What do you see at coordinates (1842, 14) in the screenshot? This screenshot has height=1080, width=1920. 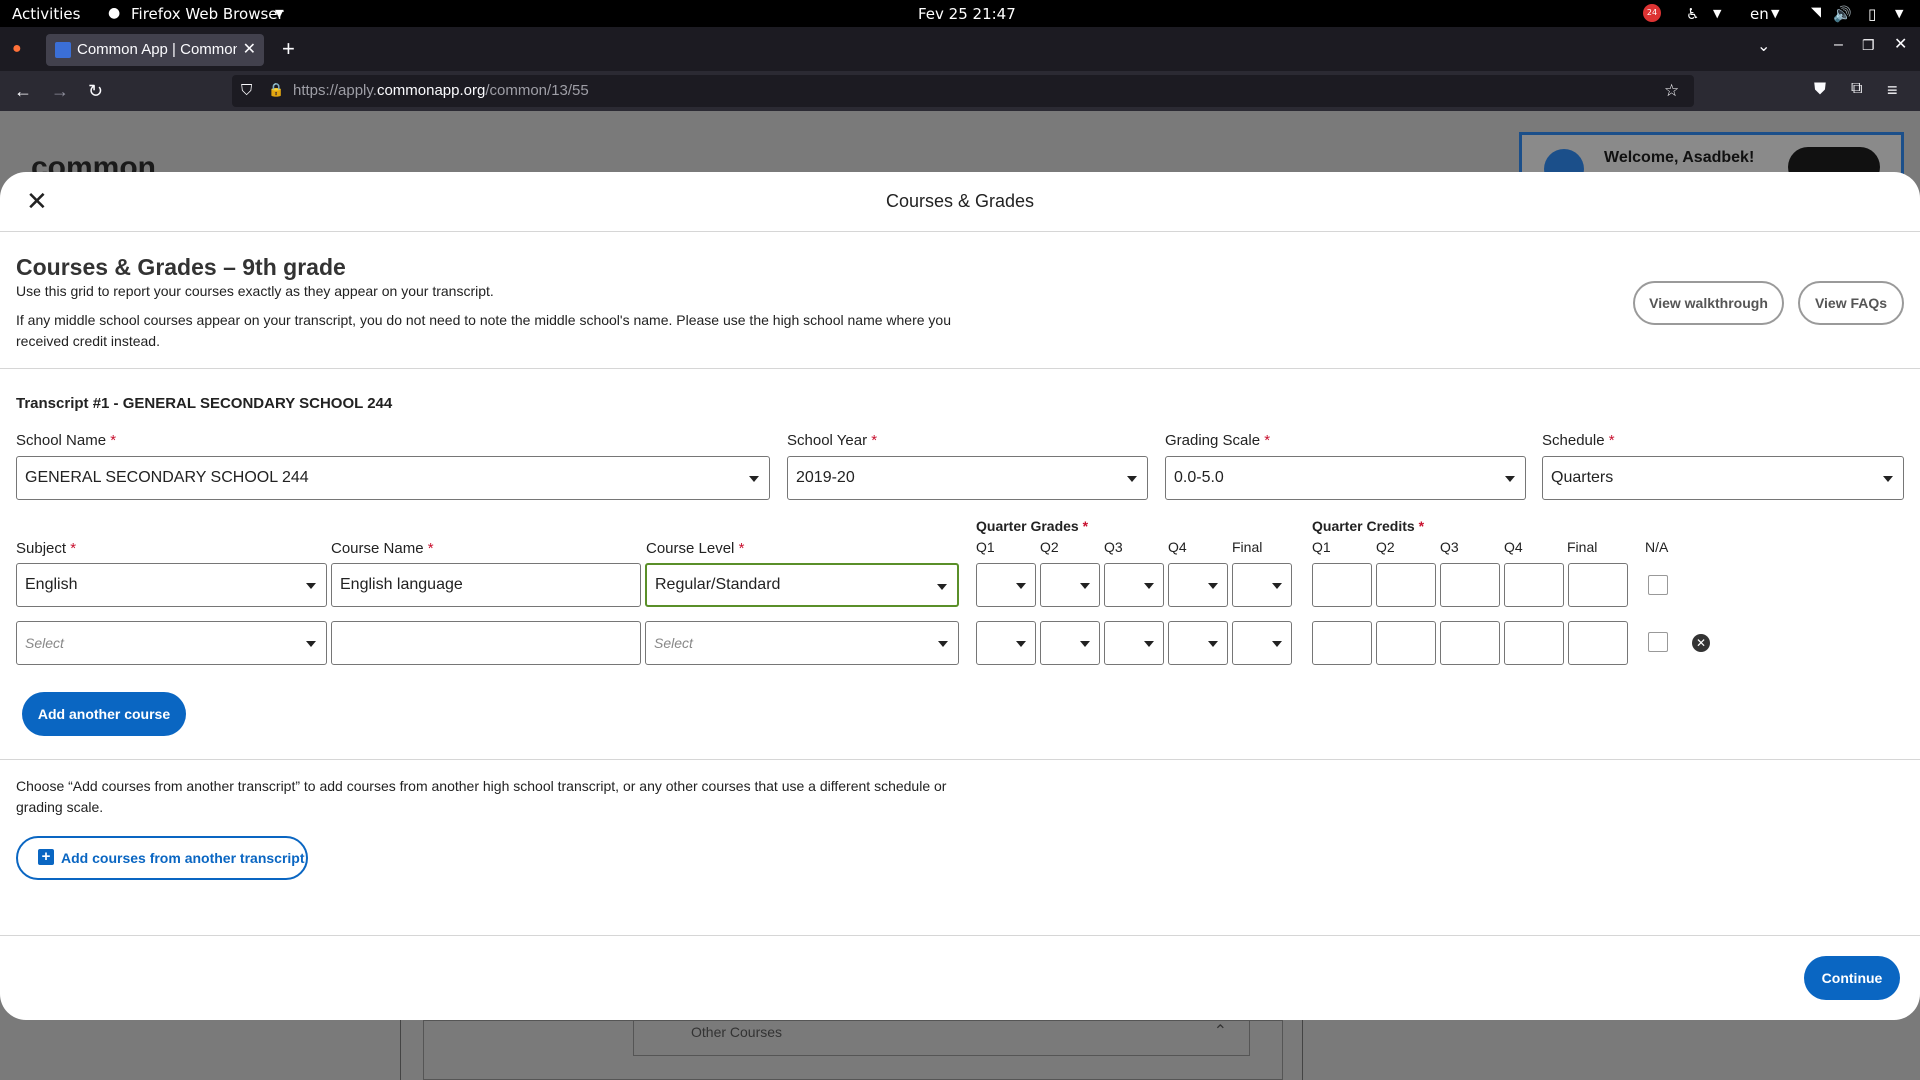 I see `volume-icon: 🔊` at bounding box center [1842, 14].